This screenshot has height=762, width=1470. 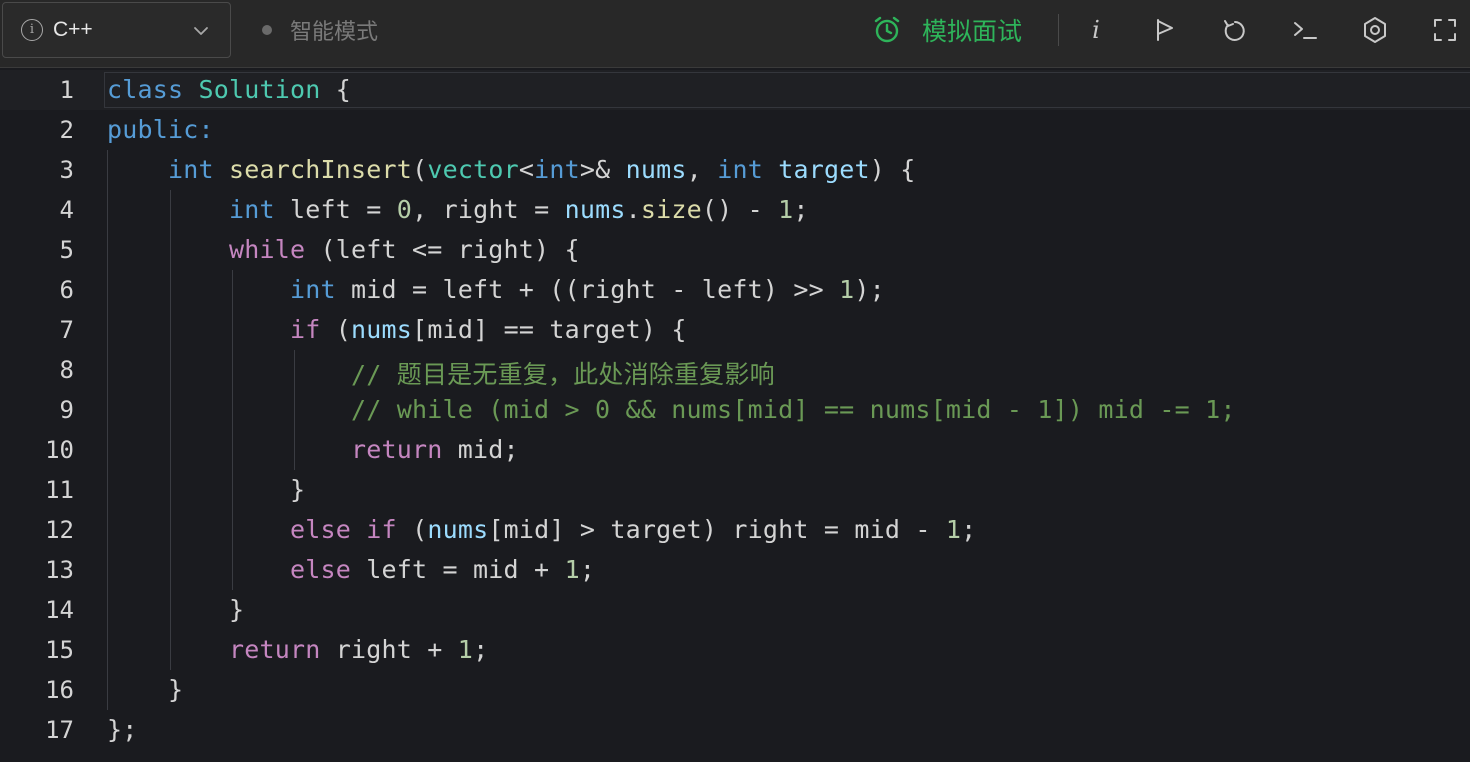 I want to click on code-line: 1 class Solution {, so click(x=735, y=90).